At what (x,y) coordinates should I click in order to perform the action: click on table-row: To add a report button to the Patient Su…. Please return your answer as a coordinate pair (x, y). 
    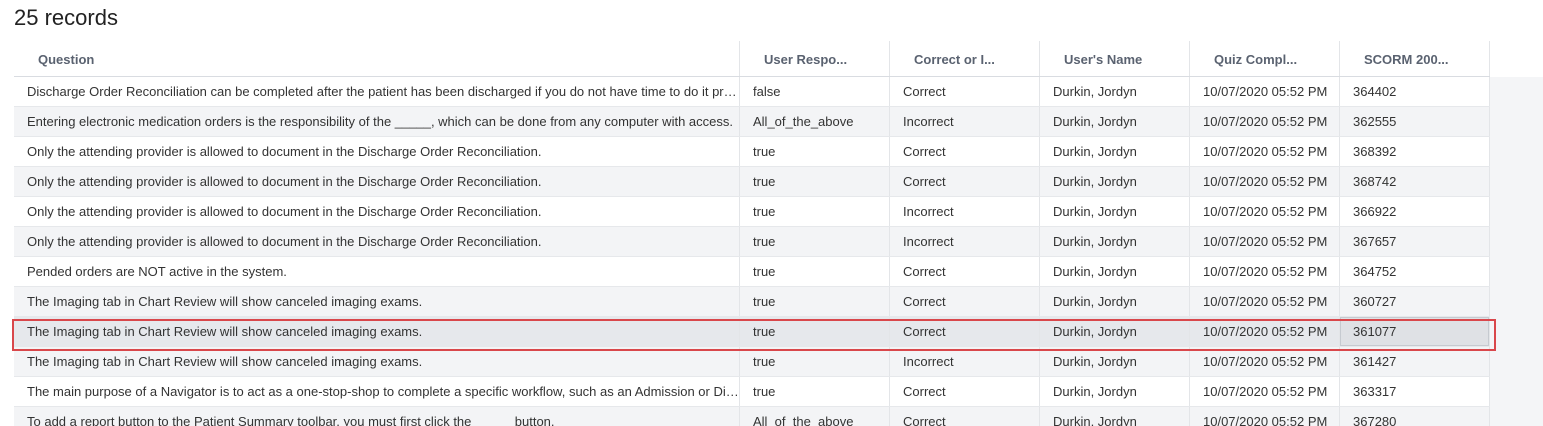
    Looking at the image, I should click on (752, 416).